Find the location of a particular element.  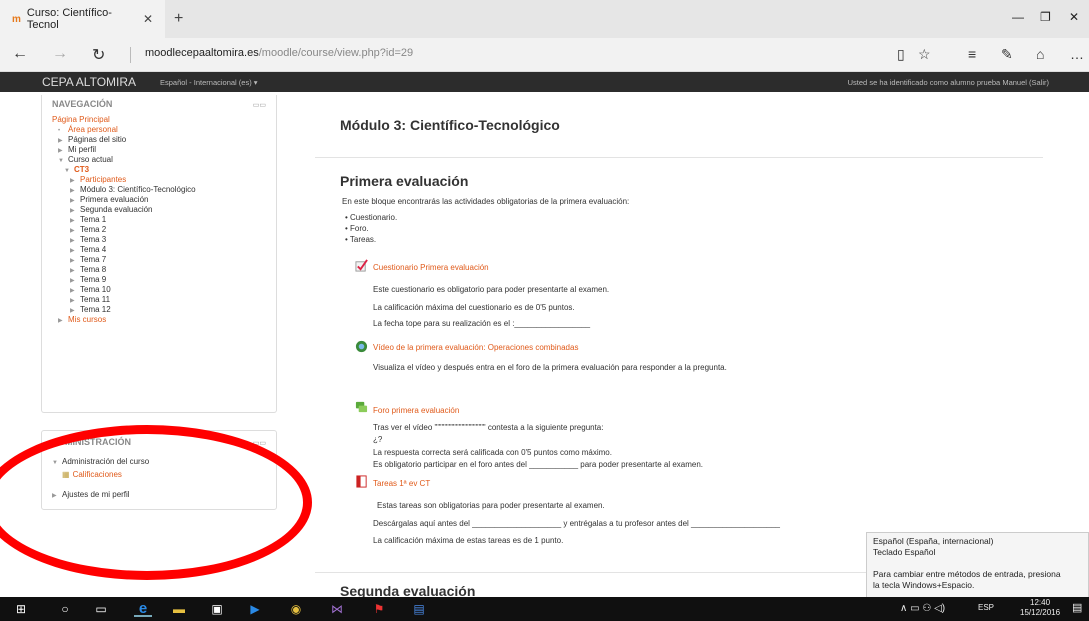

nav-item-label: Mi perfil is located at coordinates (82, 149).